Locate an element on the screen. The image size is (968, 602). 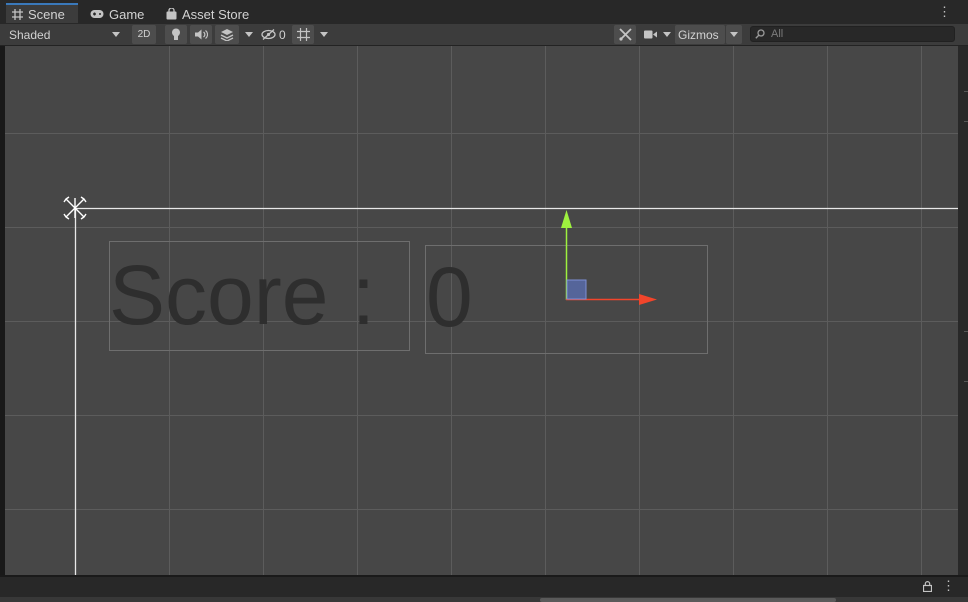
gizmos-label: Gizmos is located at coordinates (698, 34).